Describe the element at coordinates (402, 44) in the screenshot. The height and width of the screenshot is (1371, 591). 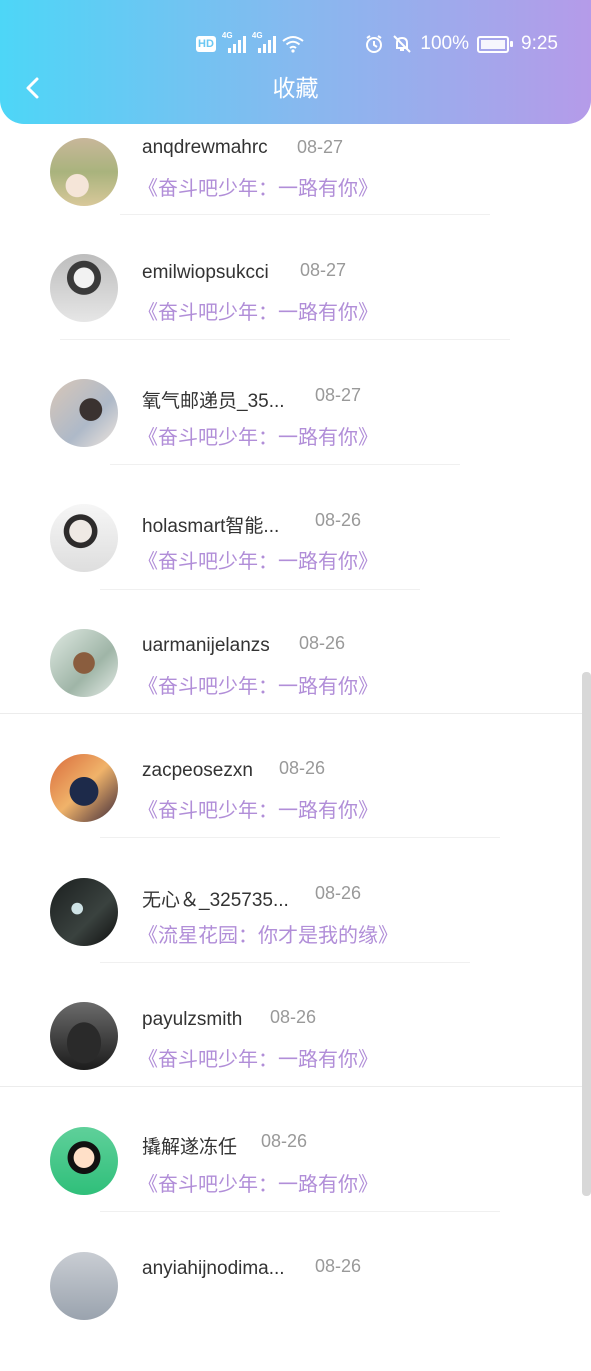
I see `mute-icon` at that location.